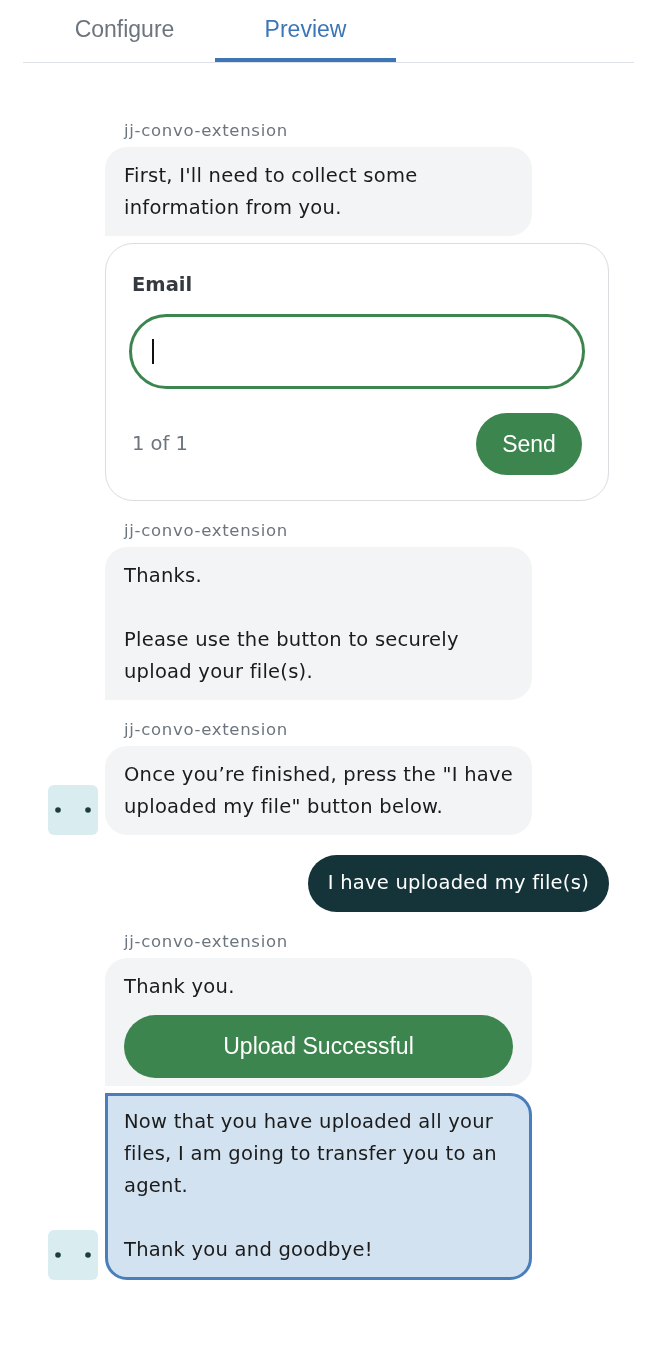  I want to click on message-text: Thank you and goodbye!, so click(249, 1250).